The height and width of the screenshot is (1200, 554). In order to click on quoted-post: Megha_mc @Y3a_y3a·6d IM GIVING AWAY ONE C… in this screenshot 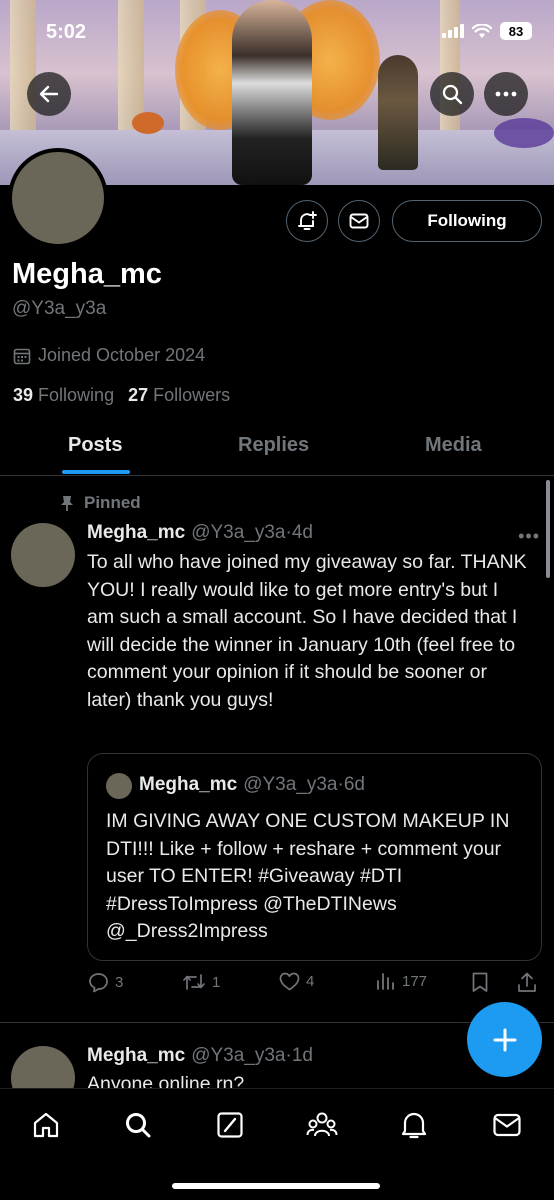, I will do `click(314, 857)`.